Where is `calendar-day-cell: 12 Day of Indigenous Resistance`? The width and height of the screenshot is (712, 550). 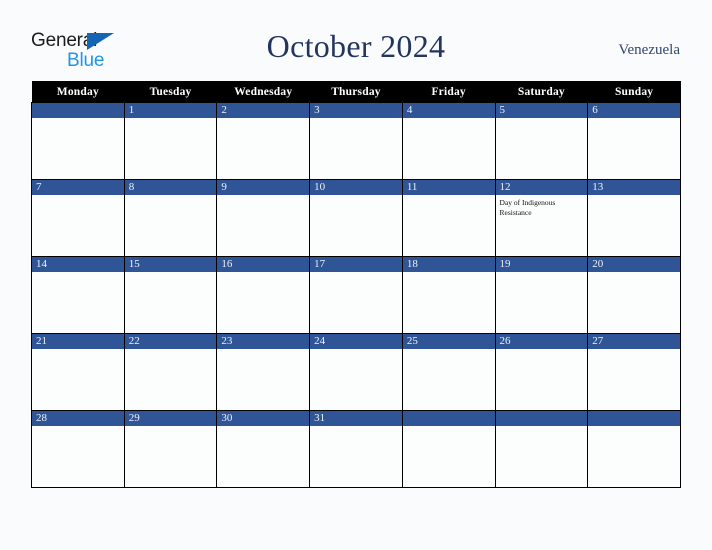
calendar-day-cell: 12 Day of Indigenous Resistance is located at coordinates (541, 218).